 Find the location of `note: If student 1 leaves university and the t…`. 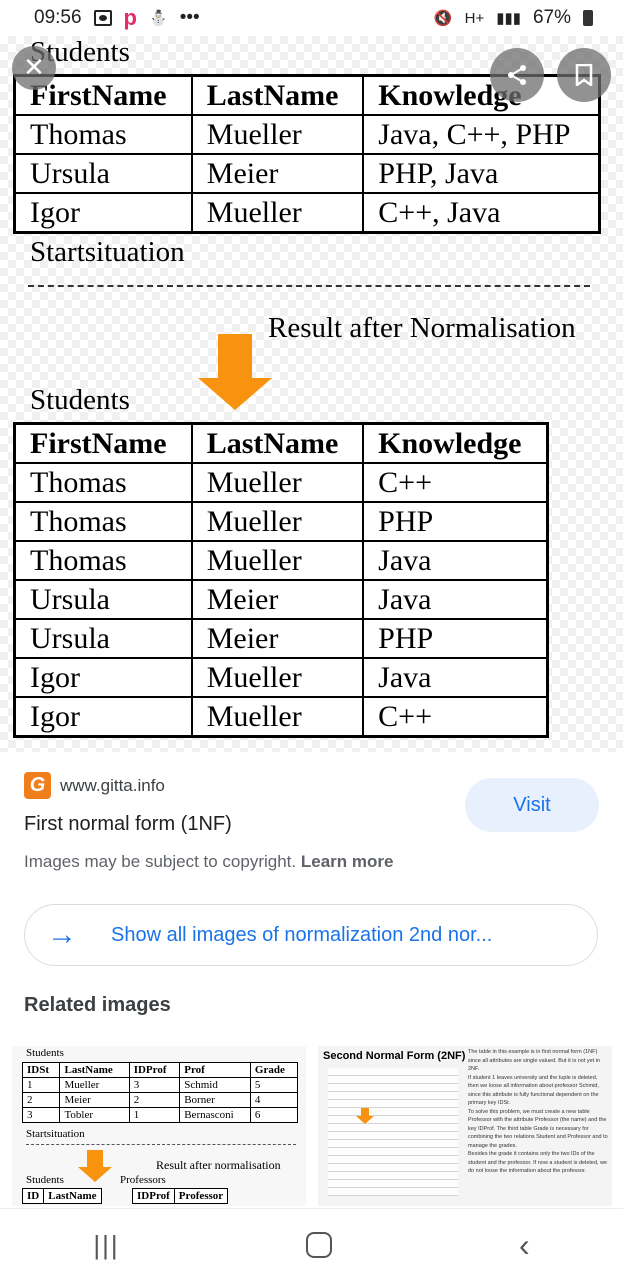

note: If student 1 leaves university and the t… is located at coordinates (533, 1090).